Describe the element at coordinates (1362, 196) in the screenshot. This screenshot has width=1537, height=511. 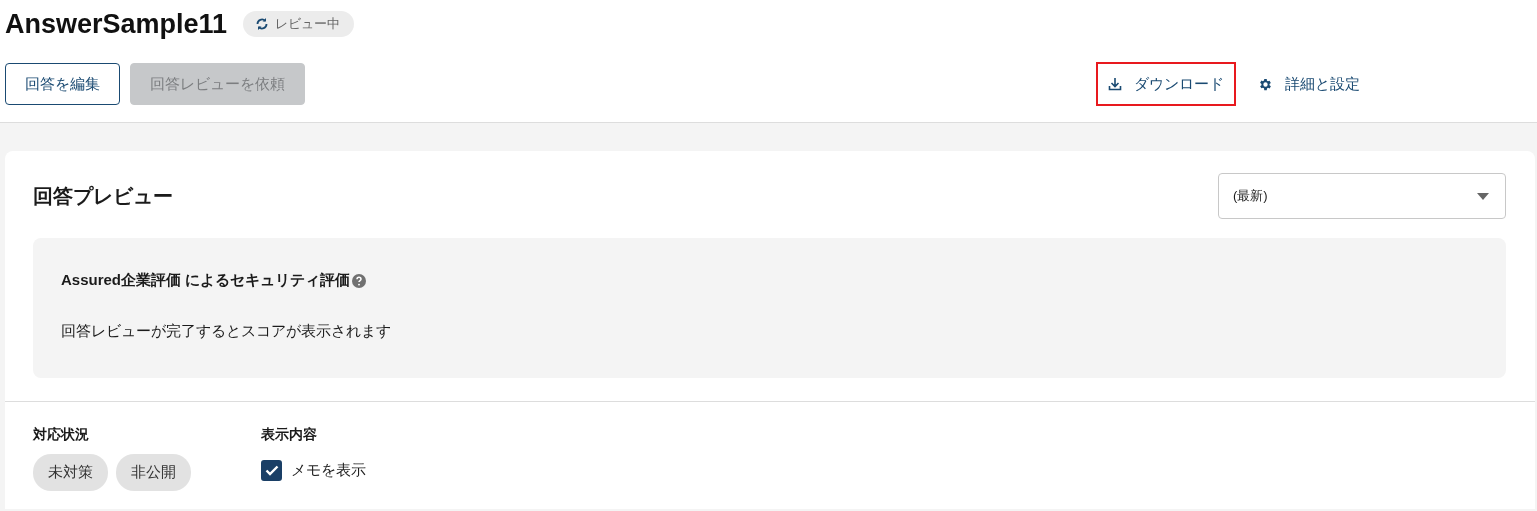
I see `version-select: (最新)` at that location.